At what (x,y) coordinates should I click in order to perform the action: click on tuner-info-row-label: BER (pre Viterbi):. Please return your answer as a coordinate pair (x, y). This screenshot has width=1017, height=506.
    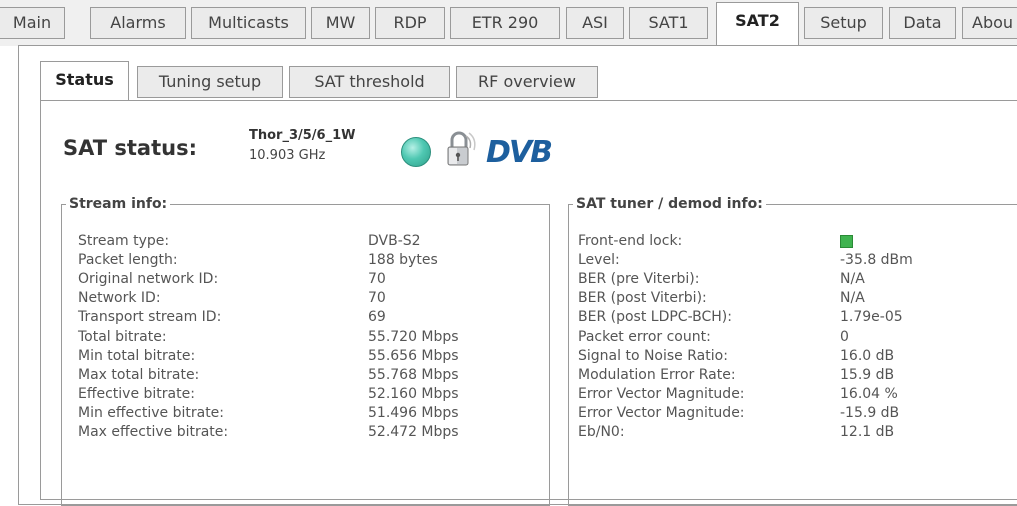
    Looking at the image, I should click on (639, 279).